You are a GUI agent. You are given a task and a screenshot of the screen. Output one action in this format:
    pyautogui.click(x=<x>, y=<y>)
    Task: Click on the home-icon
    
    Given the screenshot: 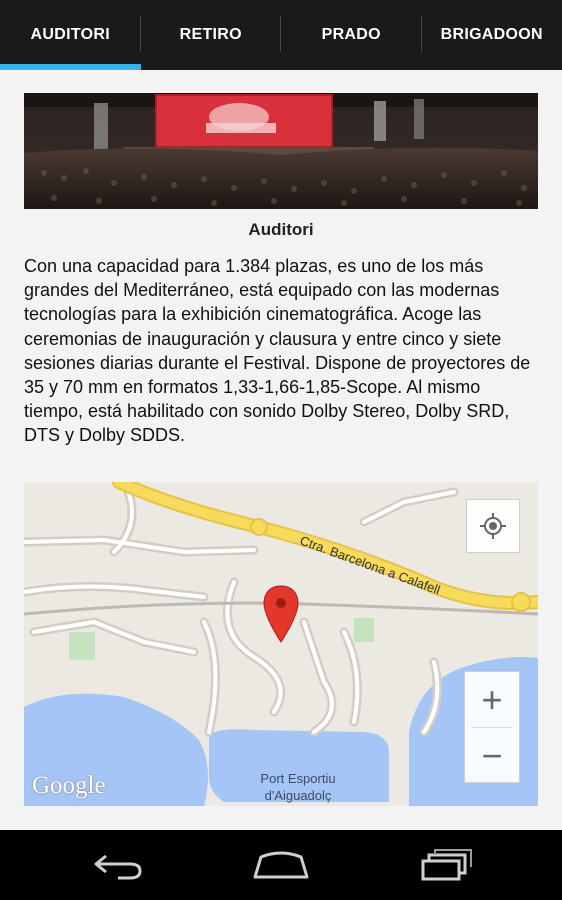 What is the action you would take?
    pyautogui.click(x=281, y=865)
    